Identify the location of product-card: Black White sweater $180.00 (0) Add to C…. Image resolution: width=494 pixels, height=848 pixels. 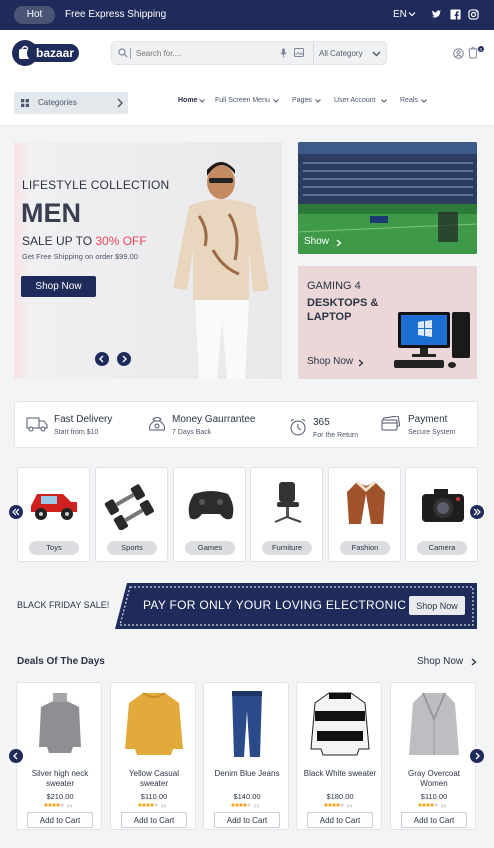
(339, 756).